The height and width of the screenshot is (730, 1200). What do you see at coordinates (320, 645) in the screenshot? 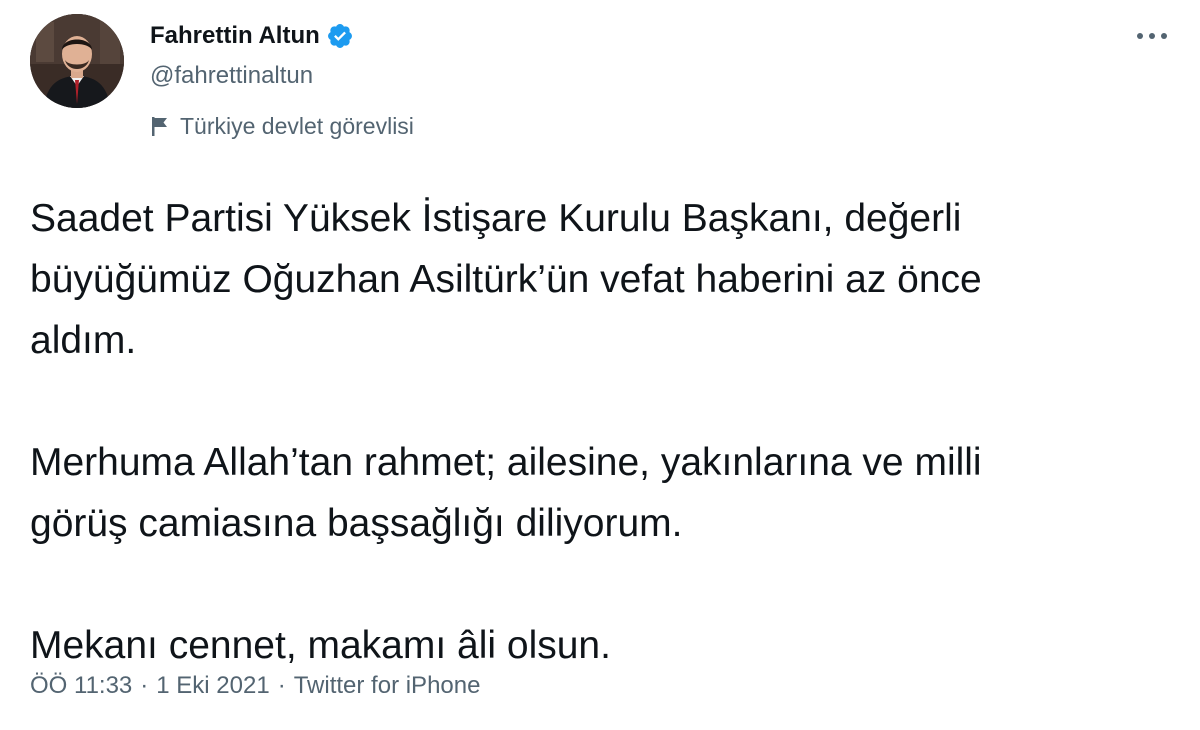
I see `tweet-line: Mekanı cennet, makamı âli olsun.` at bounding box center [320, 645].